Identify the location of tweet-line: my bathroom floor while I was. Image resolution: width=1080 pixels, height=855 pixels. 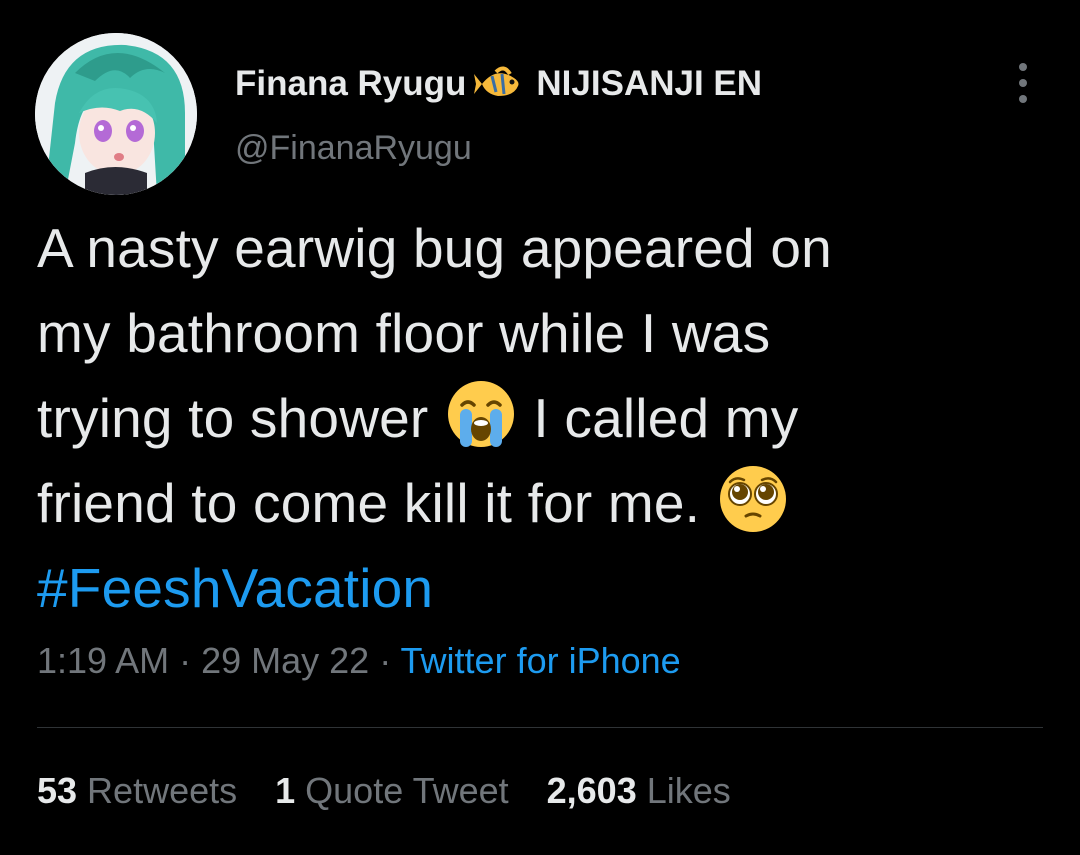
(404, 333).